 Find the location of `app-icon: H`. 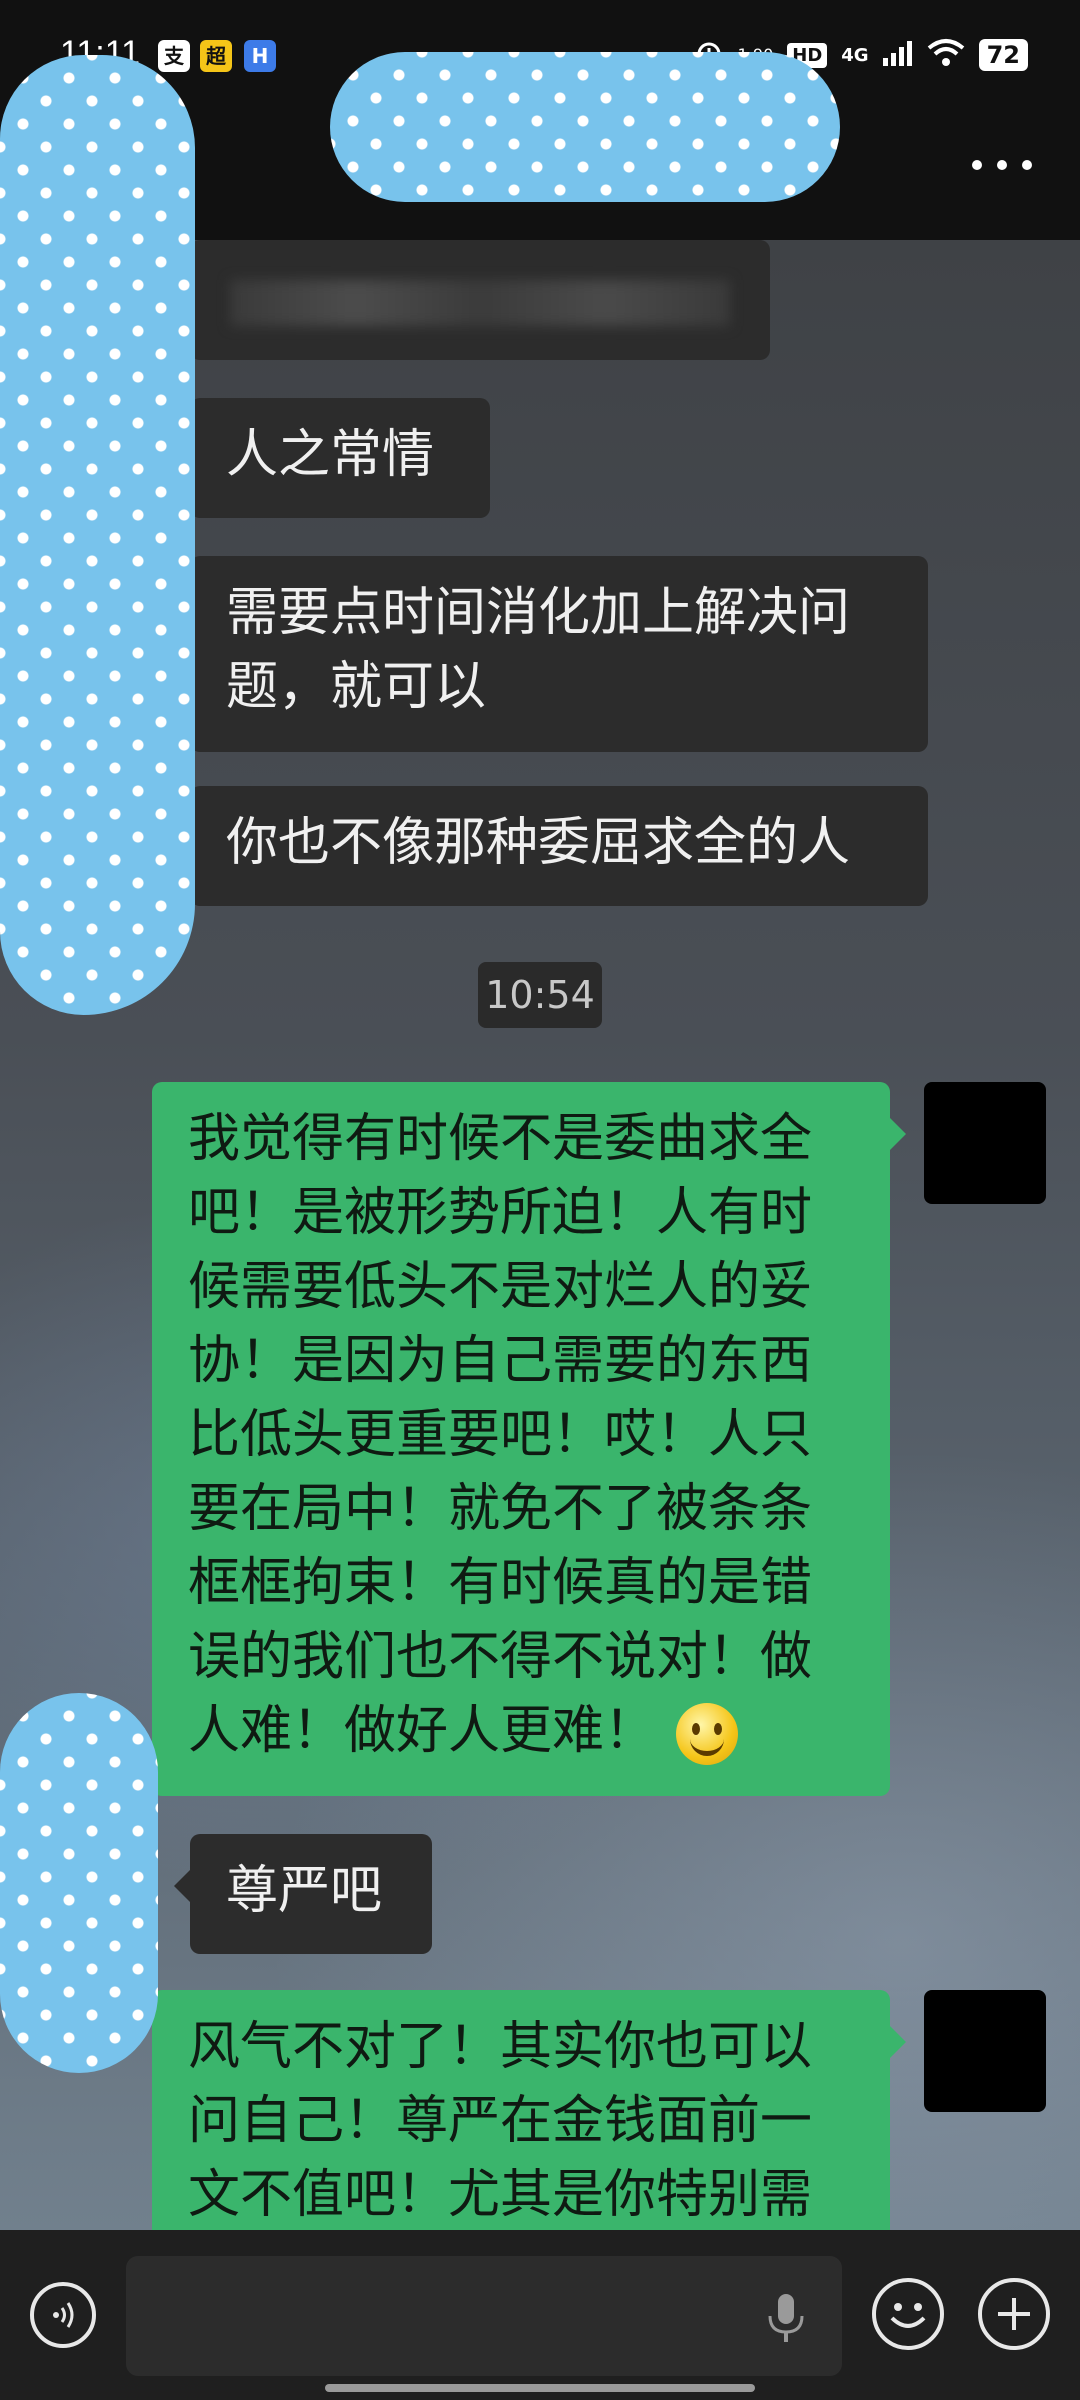

app-icon: H is located at coordinates (260, 56).